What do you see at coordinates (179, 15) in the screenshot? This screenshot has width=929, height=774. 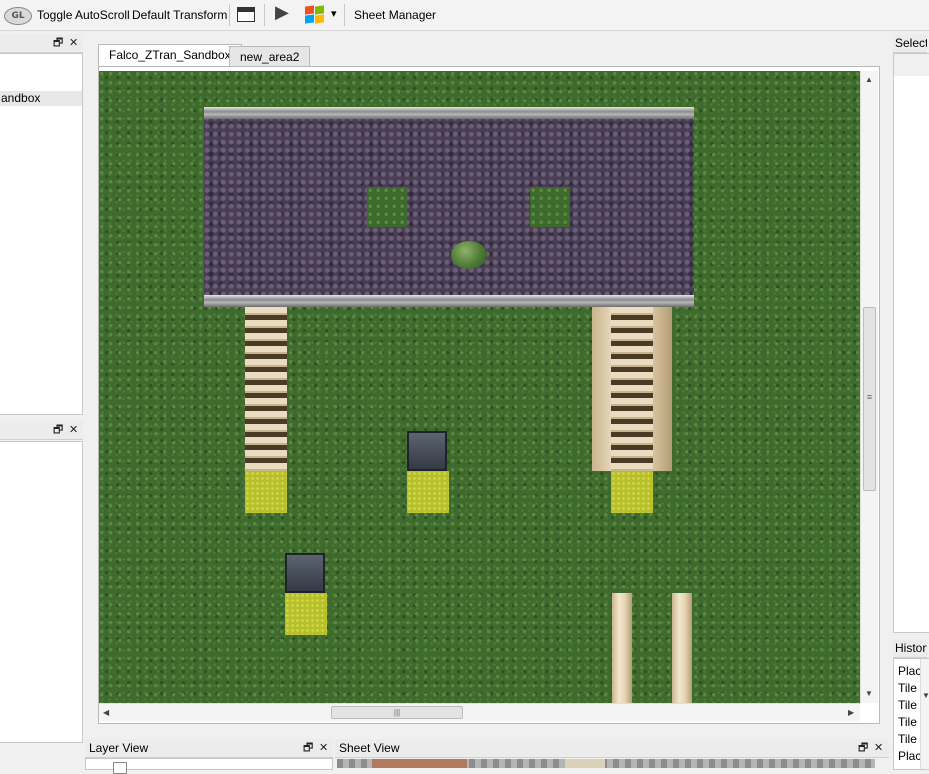 I see `default-transform-button: Default Transform` at bounding box center [179, 15].